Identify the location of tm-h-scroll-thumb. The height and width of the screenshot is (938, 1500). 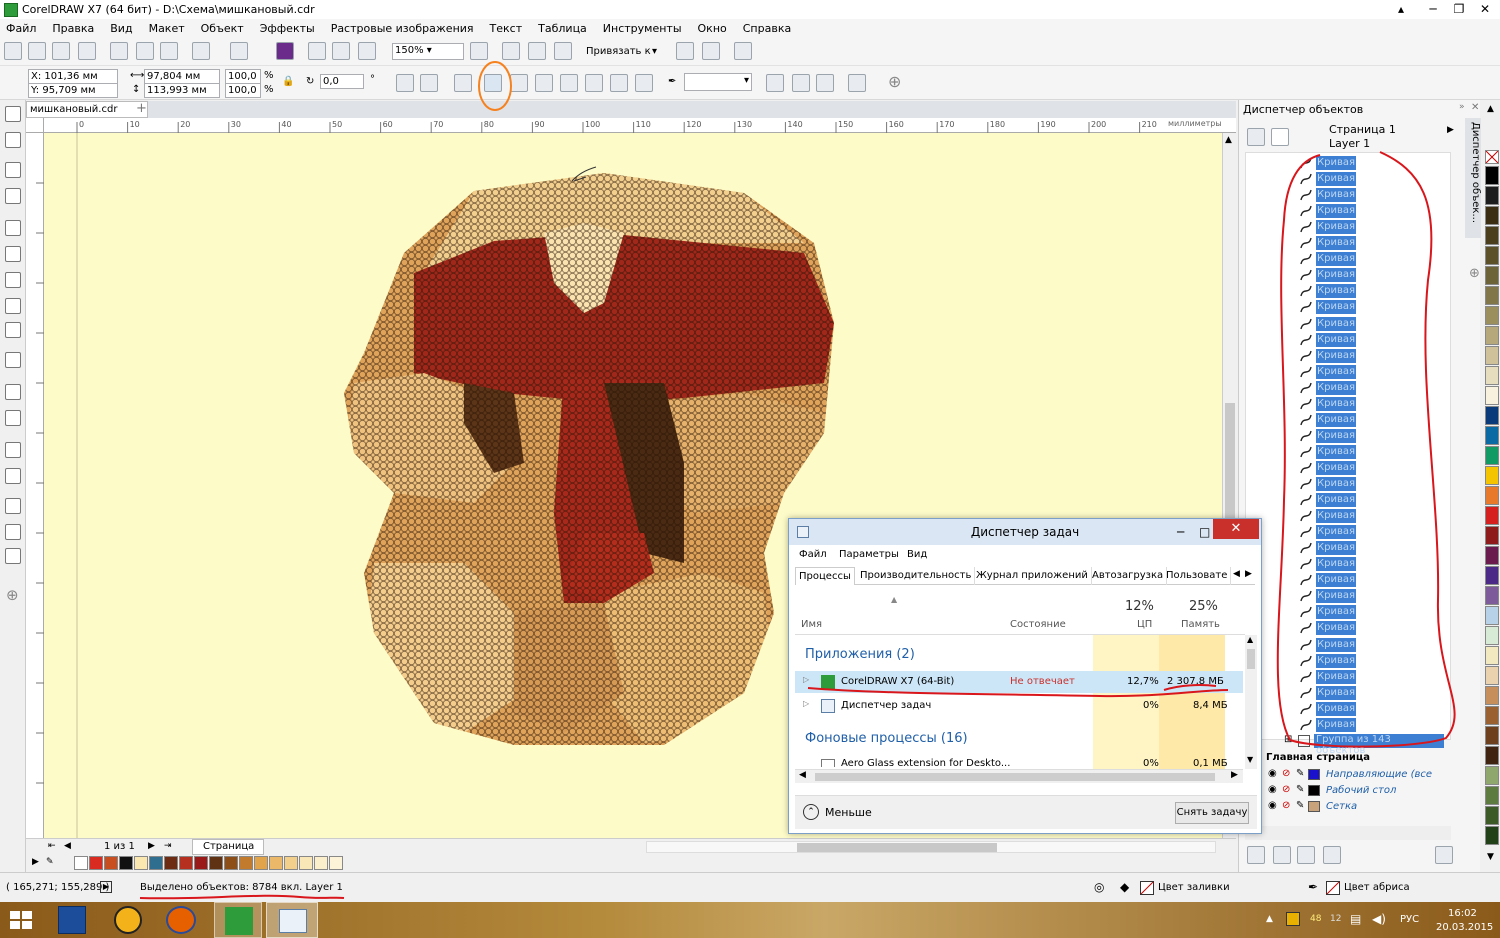
(1015, 777).